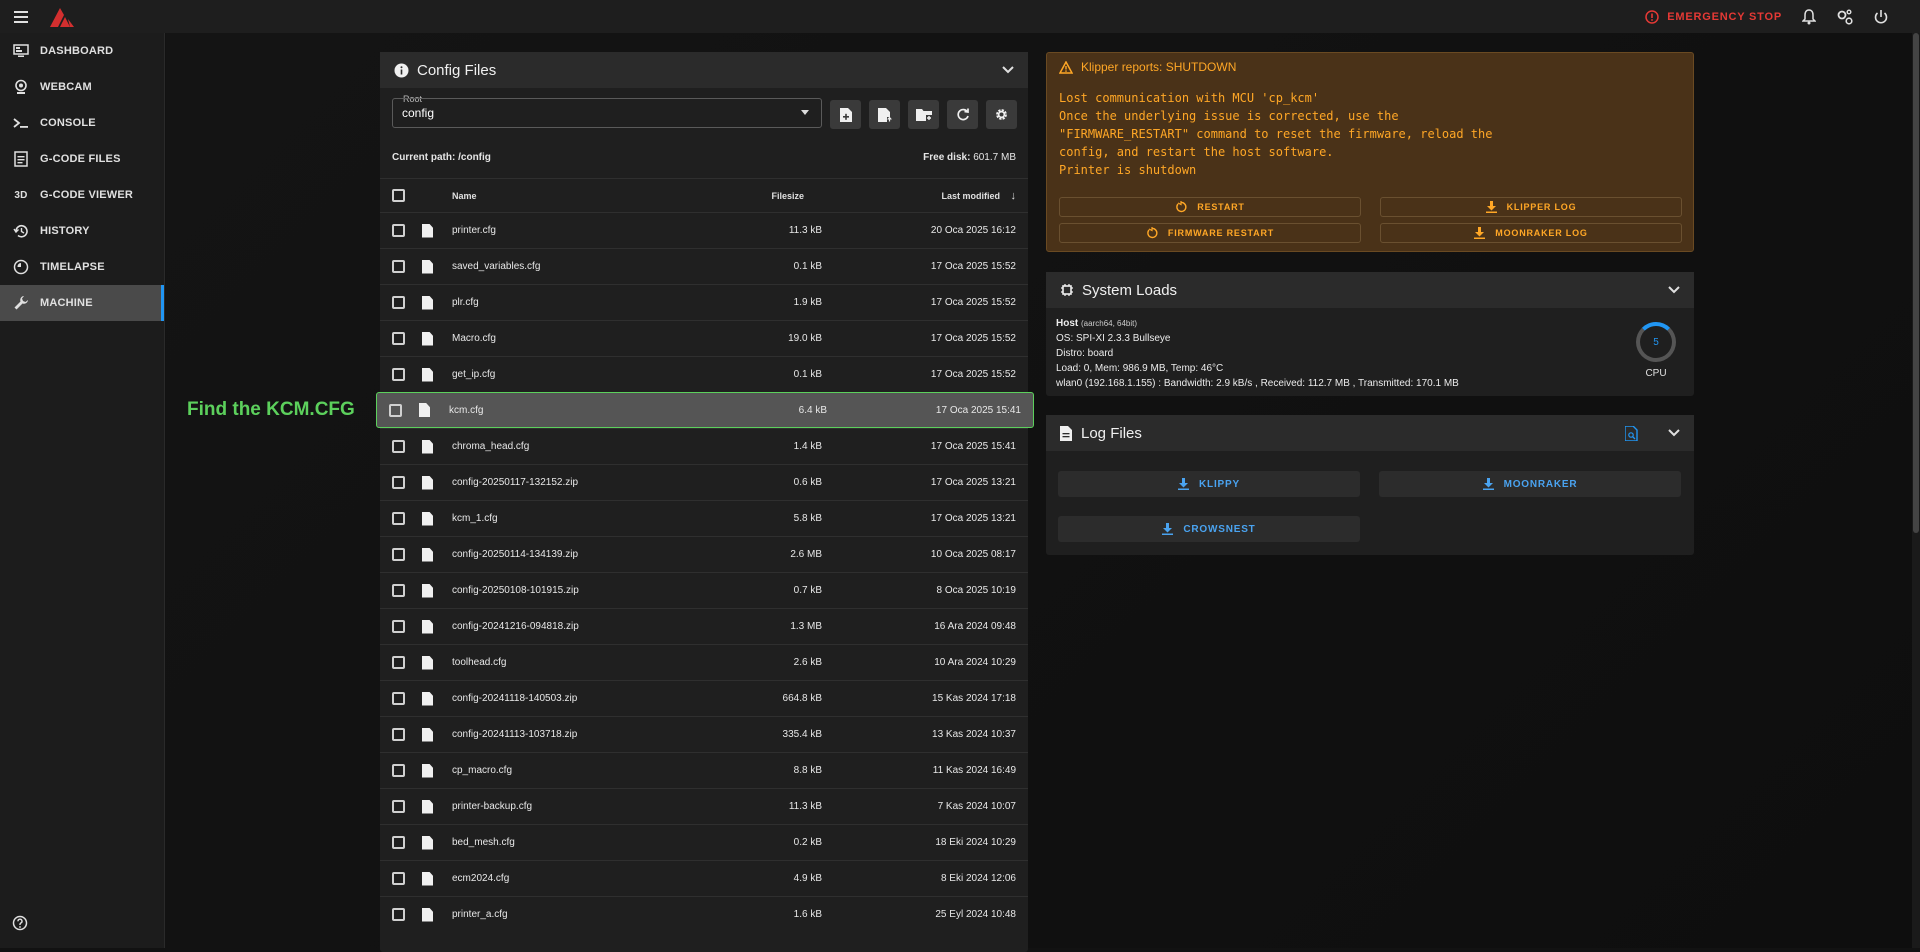 The width and height of the screenshot is (1920, 952). Describe the element at coordinates (464, 196) in the screenshot. I see `column-name: Name` at that location.